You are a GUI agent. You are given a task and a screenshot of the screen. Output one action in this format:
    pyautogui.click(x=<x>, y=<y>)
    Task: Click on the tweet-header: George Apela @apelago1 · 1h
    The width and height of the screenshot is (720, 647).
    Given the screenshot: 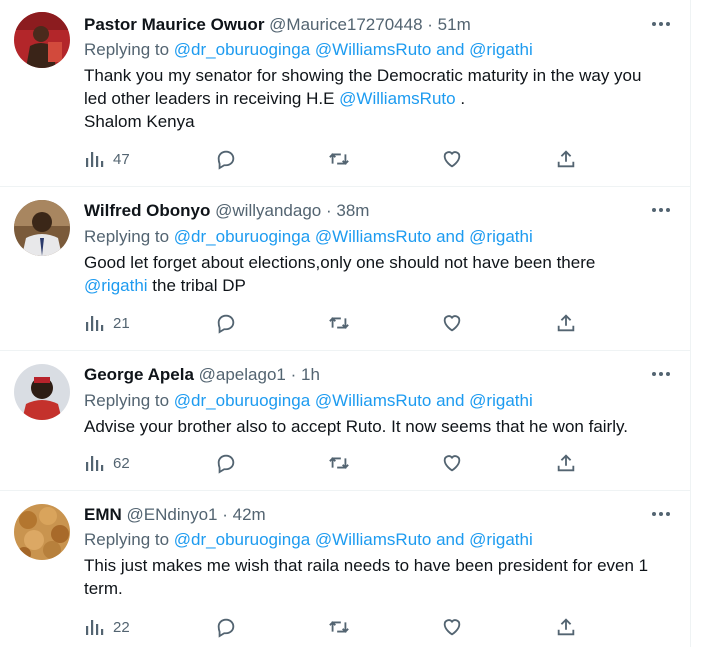 What is the action you would take?
    pyautogui.click(x=202, y=375)
    